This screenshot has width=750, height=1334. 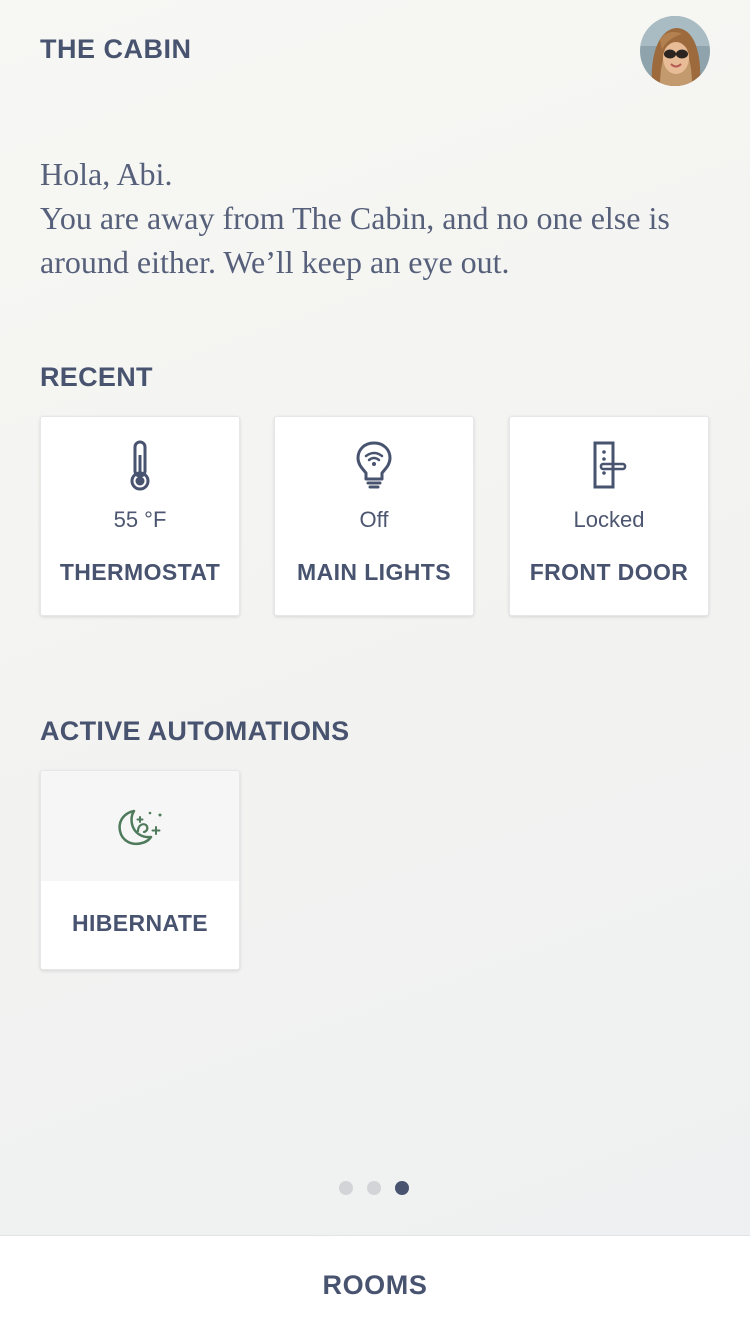 I want to click on front-door-label: FRONT DOOR, so click(x=609, y=572).